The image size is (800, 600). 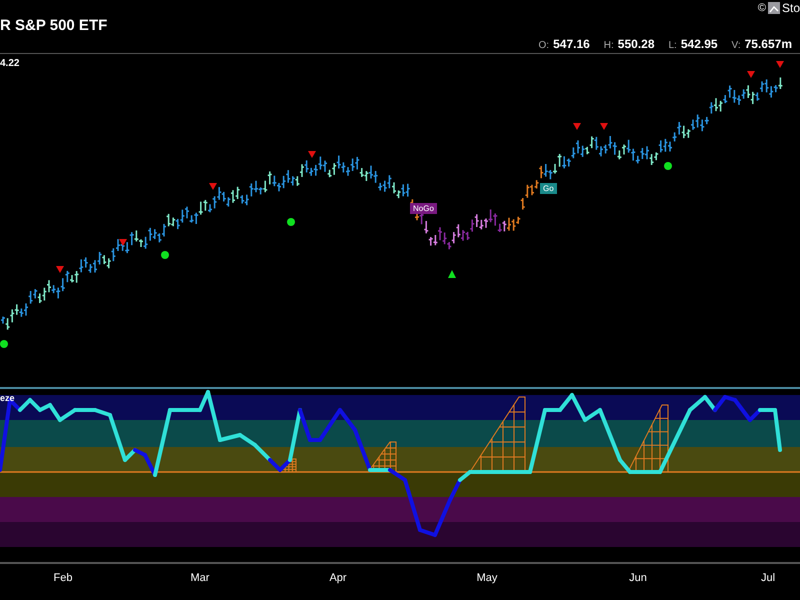 What do you see at coordinates (338, 578) in the screenshot?
I see `axis-label: Apr` at bounding box center [338, 578].